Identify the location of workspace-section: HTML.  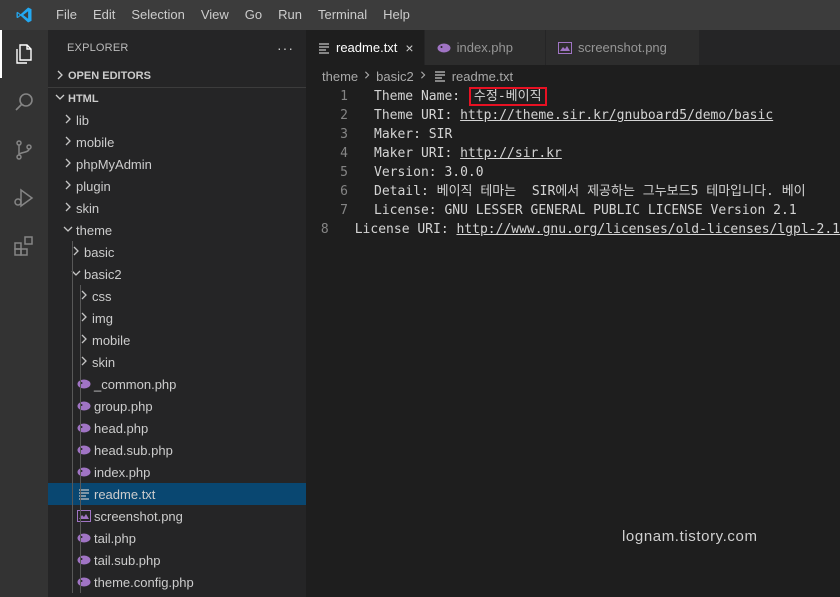
(177, 98).